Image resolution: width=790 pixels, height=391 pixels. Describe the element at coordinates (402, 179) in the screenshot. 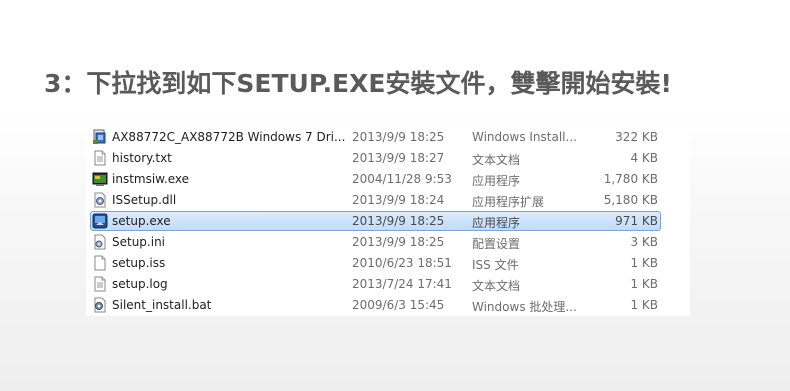

I see `file-date: 2004/11/28 9:53` at that location.